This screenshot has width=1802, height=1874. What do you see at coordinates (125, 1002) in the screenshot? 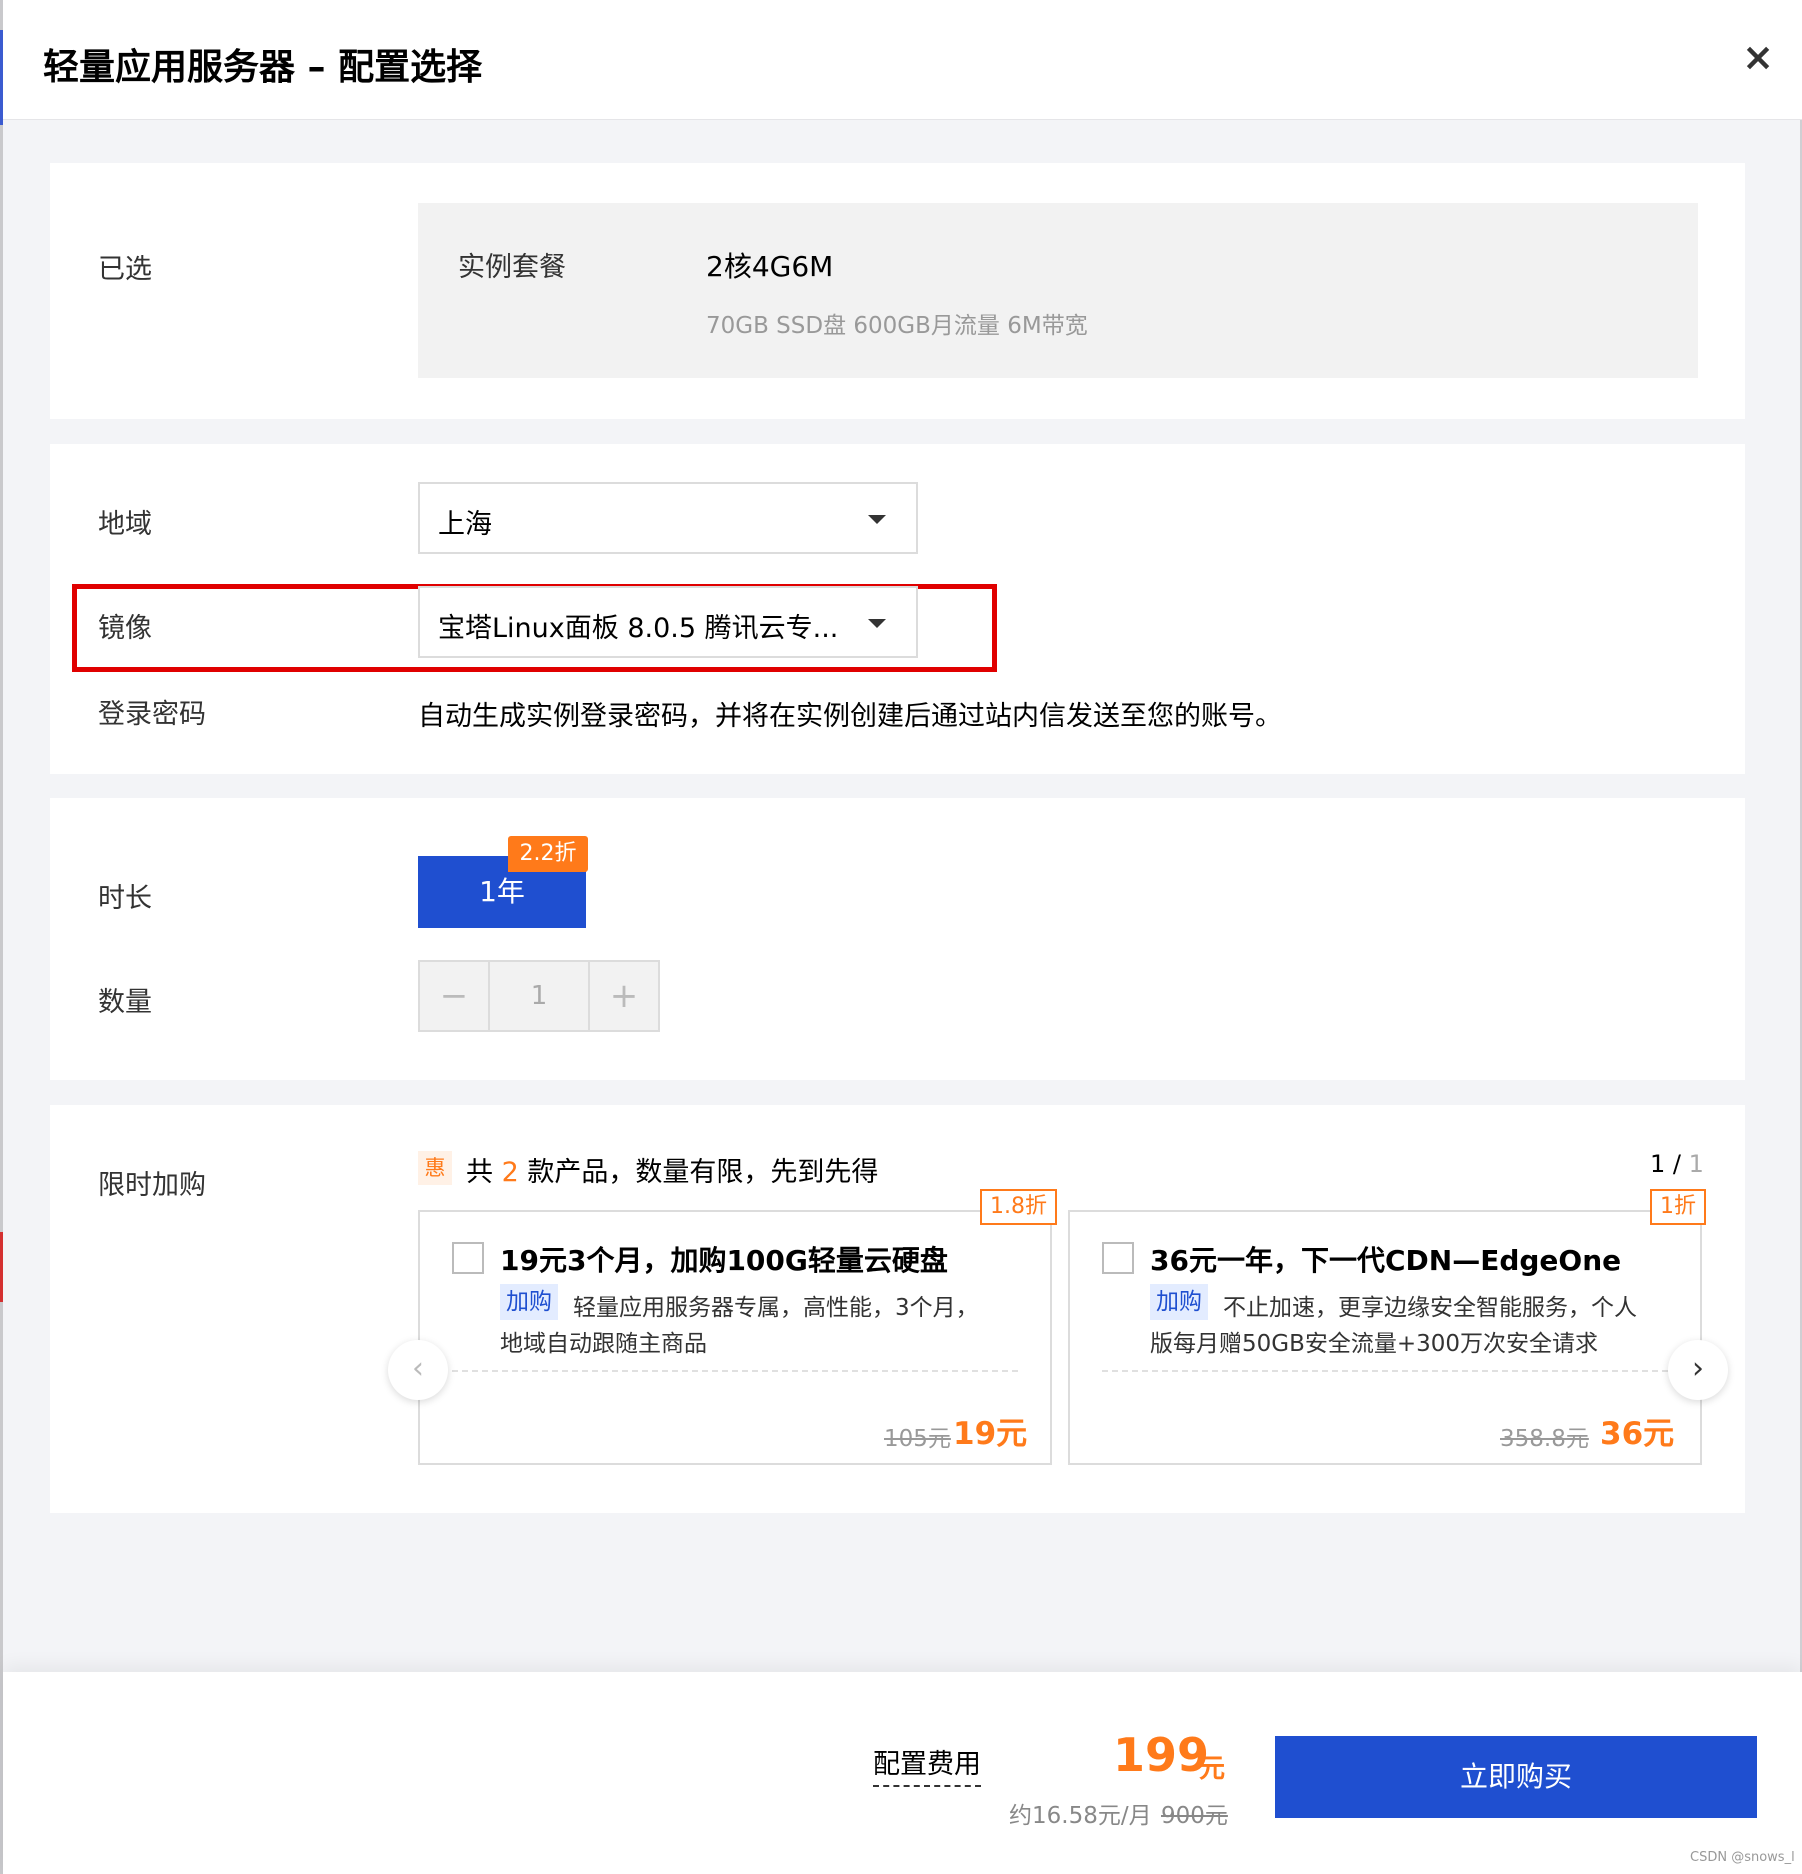
I see `quantity-label: 数量` at bounding box center [125, 1002].